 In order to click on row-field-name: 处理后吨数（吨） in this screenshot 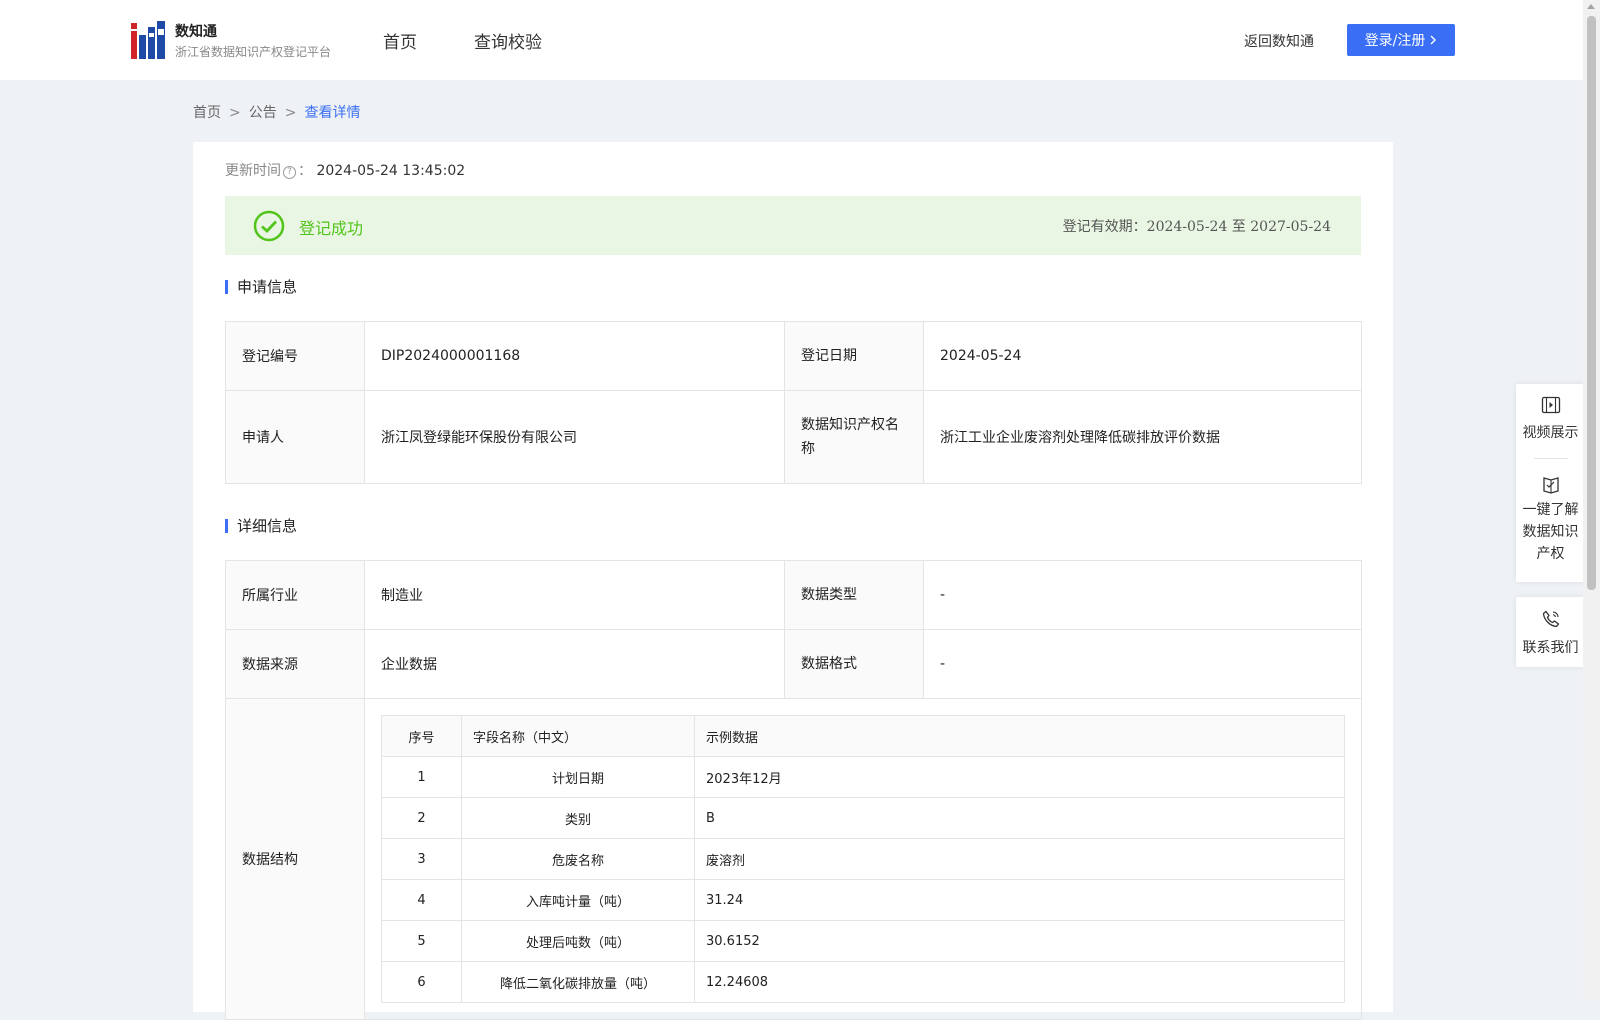, I will do `click(578, 941)`.